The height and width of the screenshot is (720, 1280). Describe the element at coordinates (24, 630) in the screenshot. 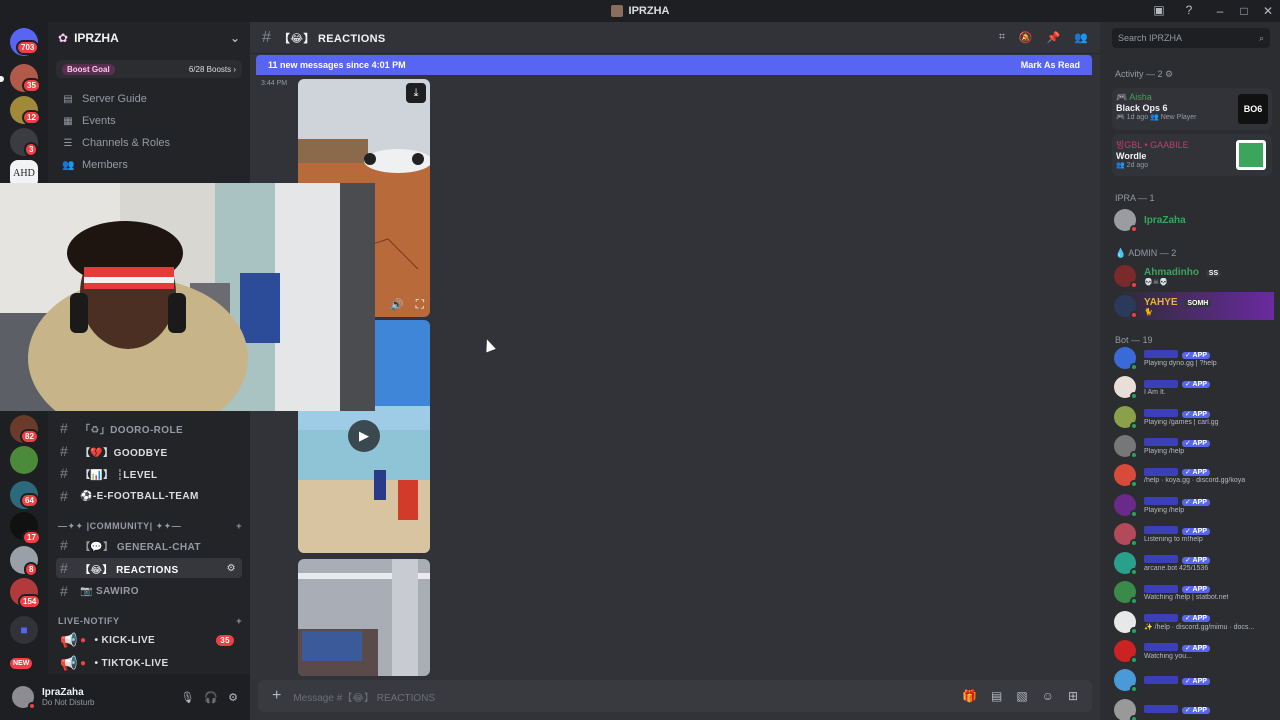

I see `folder-icon: ■` at that location.